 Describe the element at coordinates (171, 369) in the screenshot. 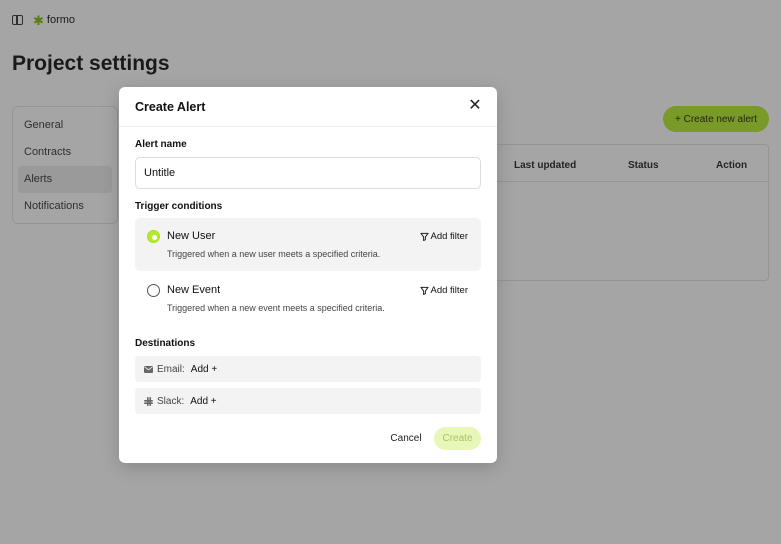

I see `destination-name: Email:` at that location.